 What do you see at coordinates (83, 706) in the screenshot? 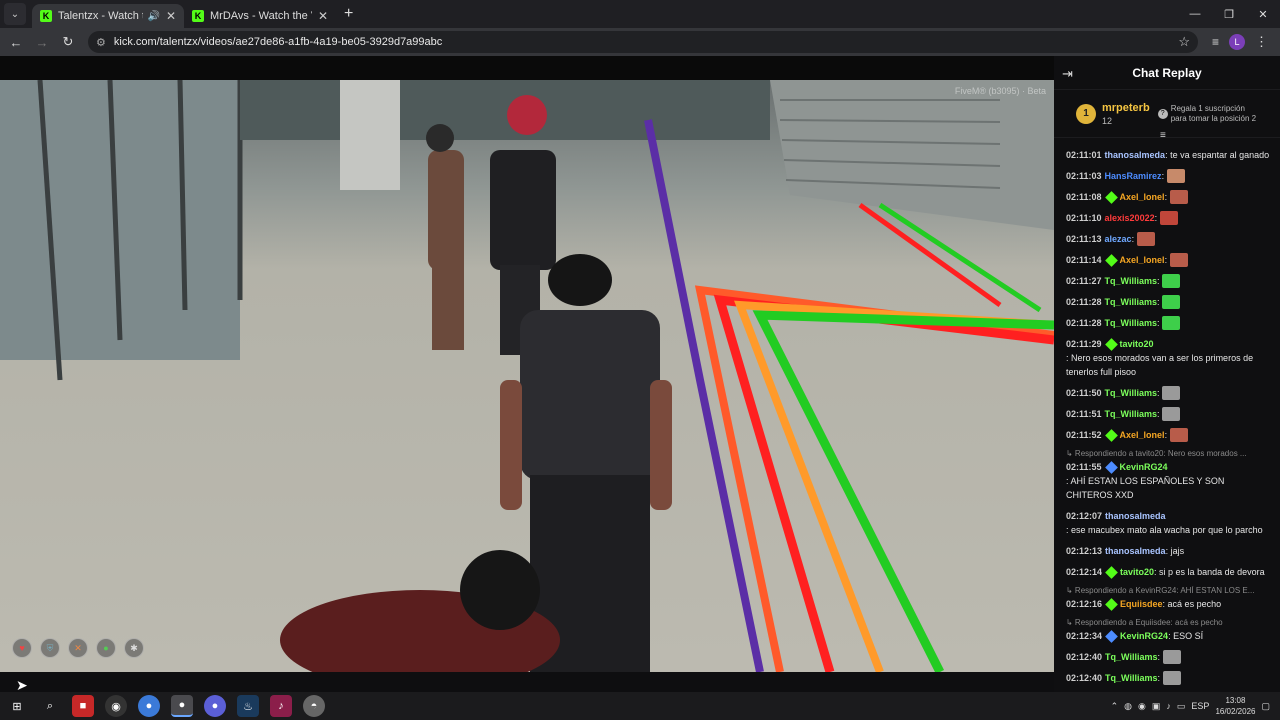
I see `app1-icon: ■` at bounding box center [83, 706].